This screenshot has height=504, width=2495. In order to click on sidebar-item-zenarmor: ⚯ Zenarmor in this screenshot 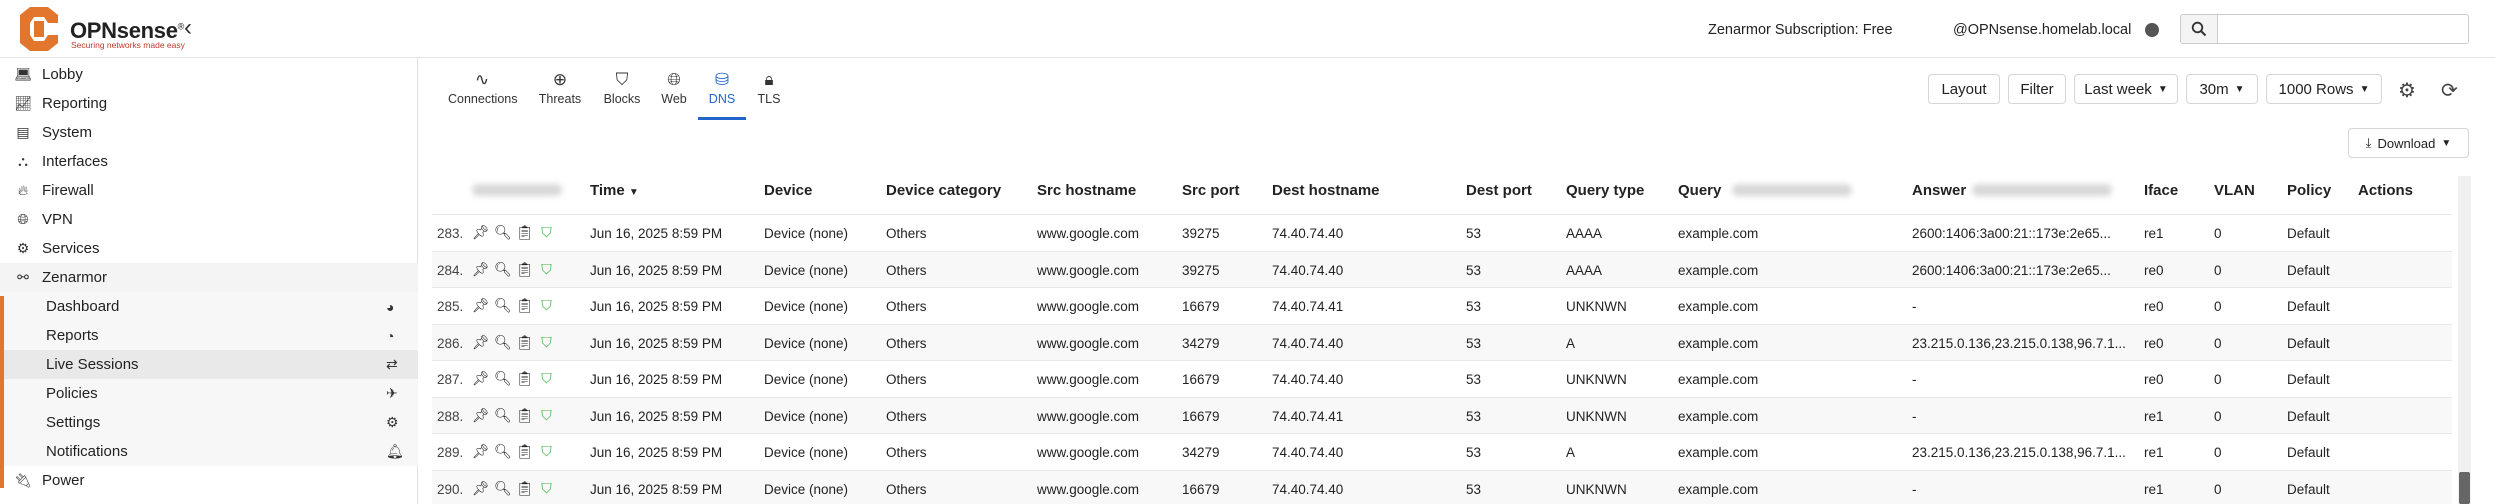, I will do `click(209, 277)`.